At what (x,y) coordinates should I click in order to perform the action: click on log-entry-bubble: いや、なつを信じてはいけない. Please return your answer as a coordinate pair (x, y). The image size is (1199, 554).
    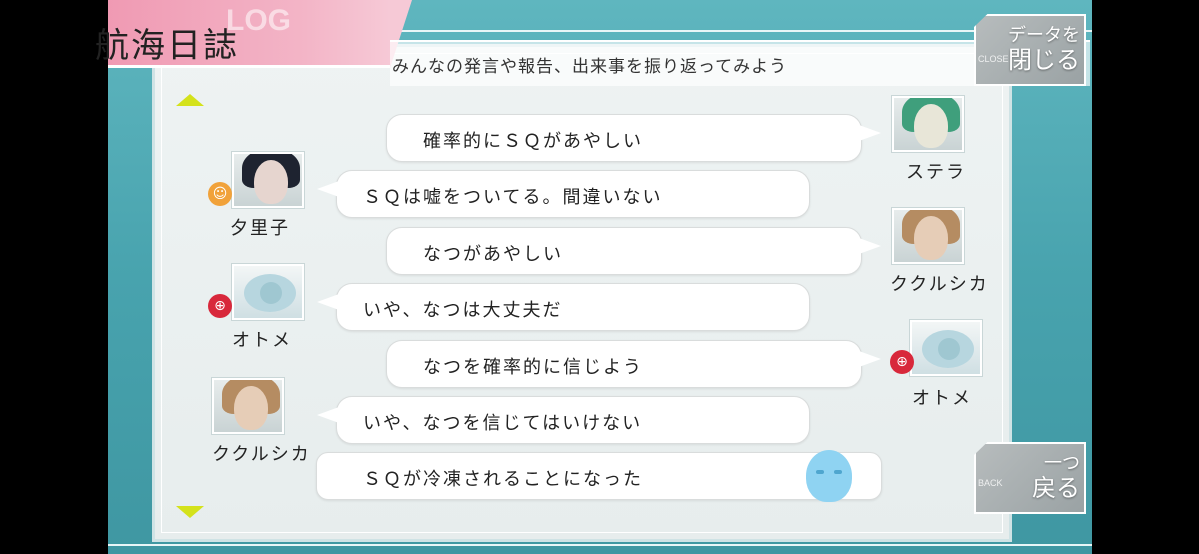
    Looking at the image, I should click on (563, 420).